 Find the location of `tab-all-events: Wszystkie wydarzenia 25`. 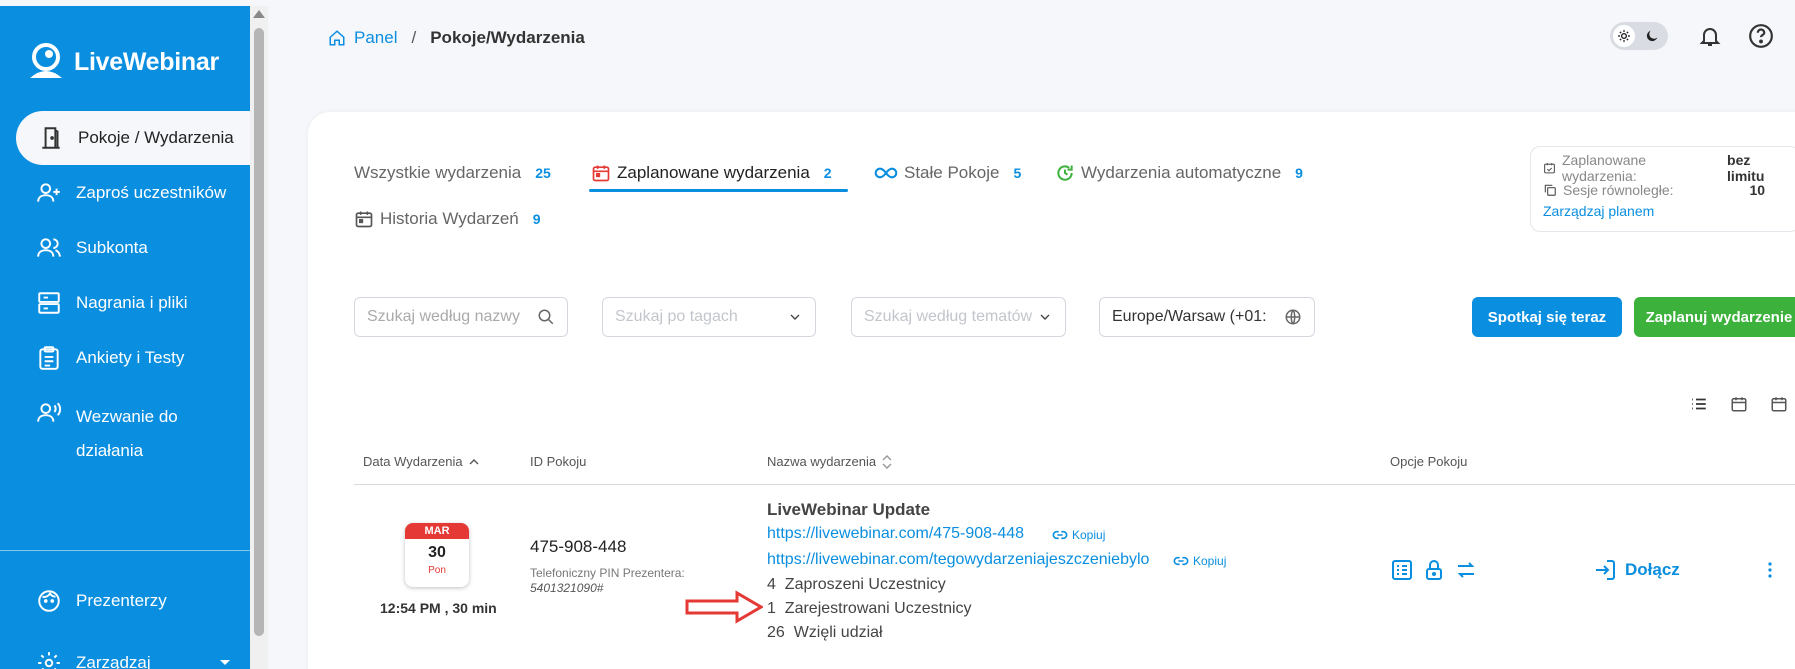

tab-all-events: Wszystkie wydarzenia 25 is located at coordinates (452, 173).